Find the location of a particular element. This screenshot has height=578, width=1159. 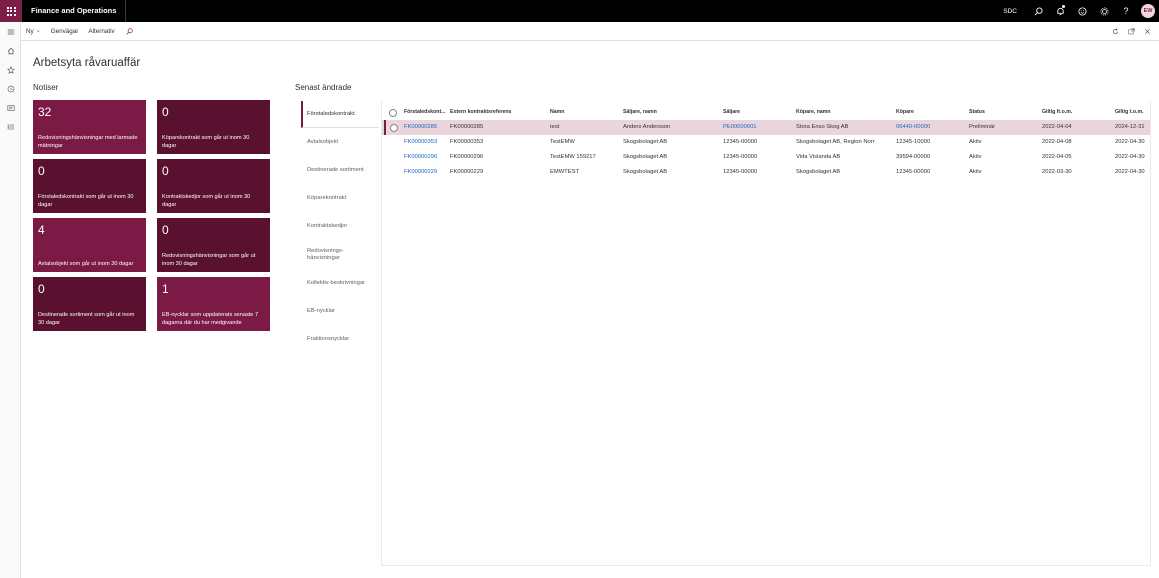

close-button is located at coordinates (1147, 31).